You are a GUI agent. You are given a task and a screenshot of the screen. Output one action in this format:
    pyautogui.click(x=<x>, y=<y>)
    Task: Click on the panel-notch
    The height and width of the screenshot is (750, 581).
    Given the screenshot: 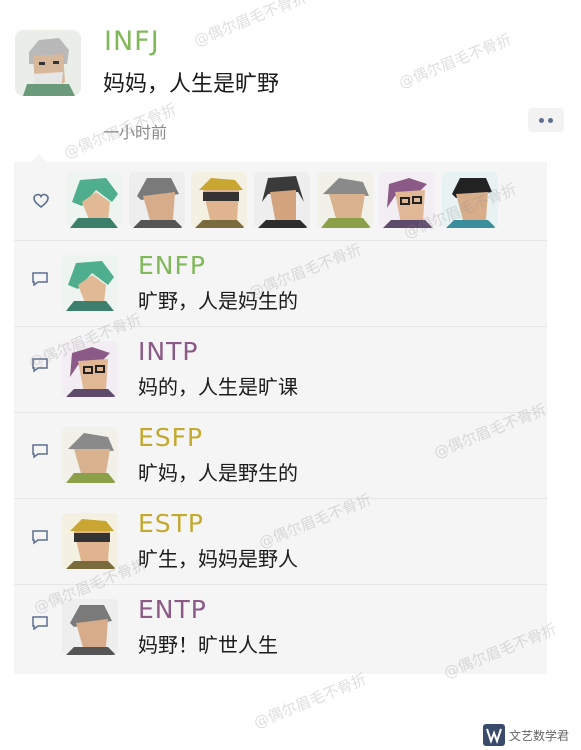 What is the action you would take?
    pyautogui.click(x=39, y=158)
    